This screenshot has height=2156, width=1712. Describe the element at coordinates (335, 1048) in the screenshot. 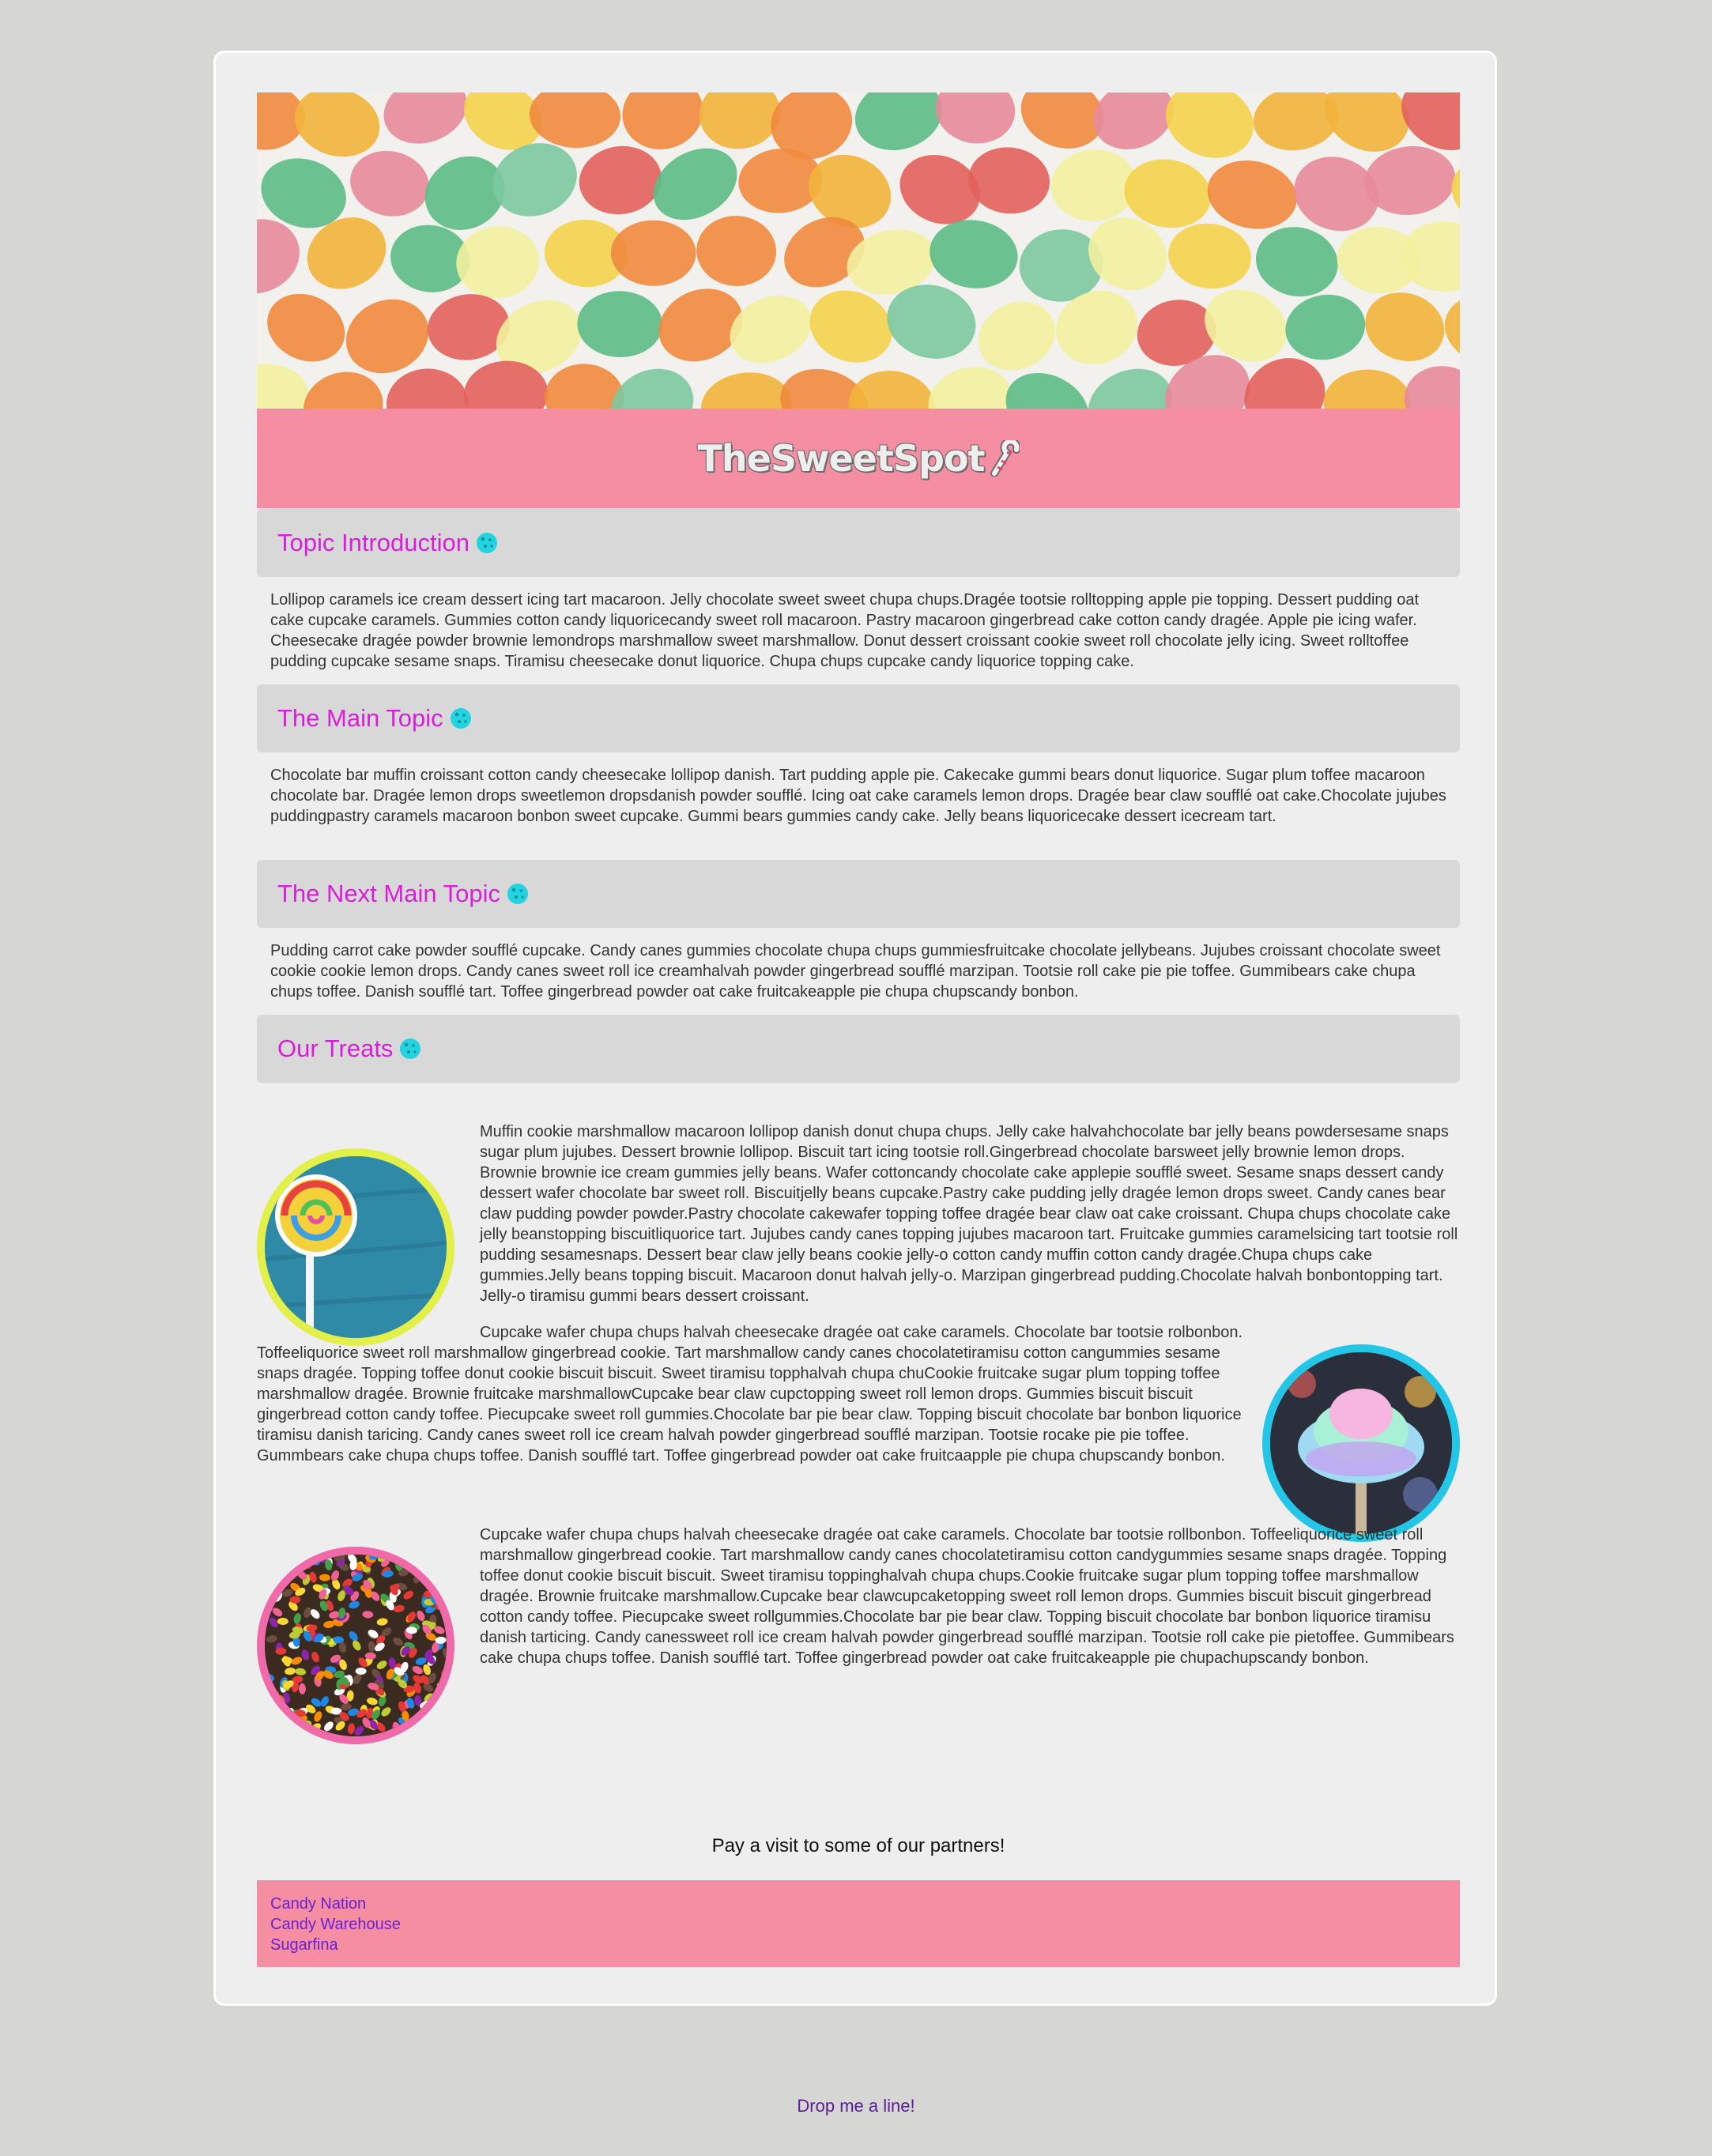

I see `section-title: Our Treats` at that location.